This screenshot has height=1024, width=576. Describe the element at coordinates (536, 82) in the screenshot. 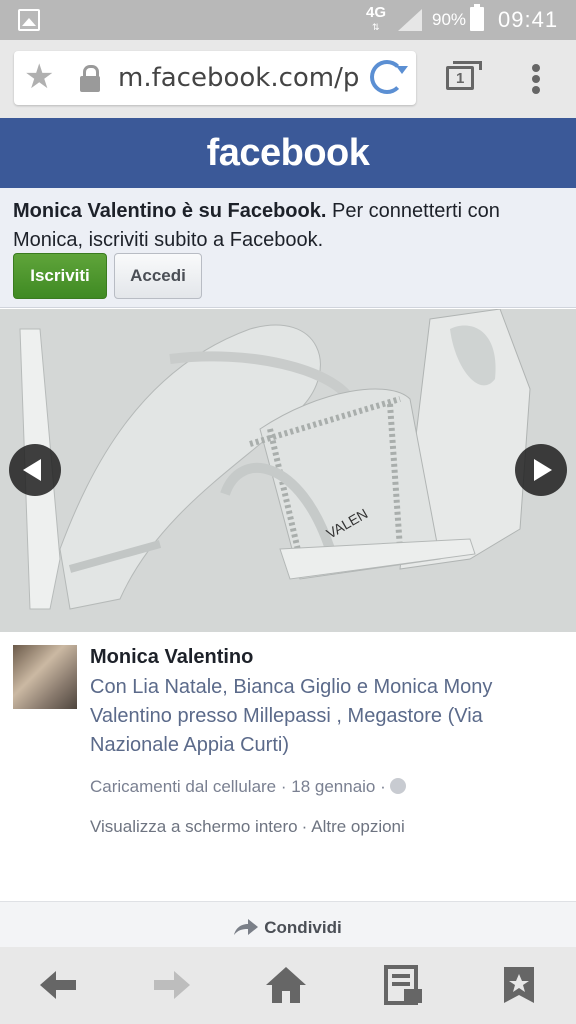

I see `menu-icon` at that location.